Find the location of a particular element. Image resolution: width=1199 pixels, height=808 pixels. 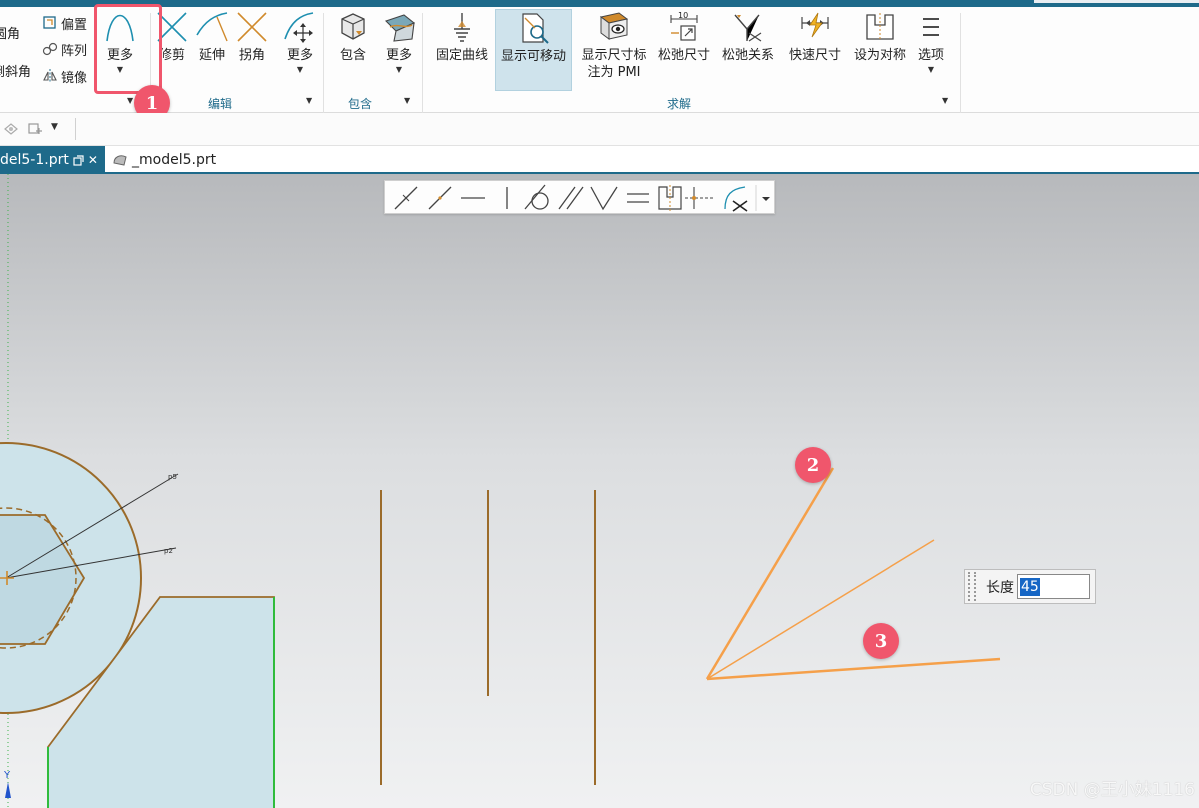

snap-icon is located at coordinates (11, 129).